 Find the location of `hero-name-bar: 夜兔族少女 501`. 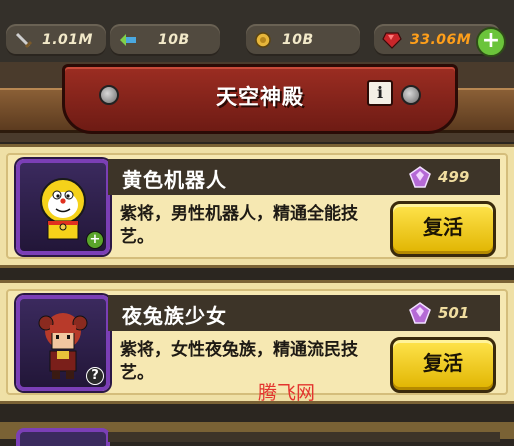

hero-name-bar: 夜兔族少女 501 is located at coordinates (304, 313).